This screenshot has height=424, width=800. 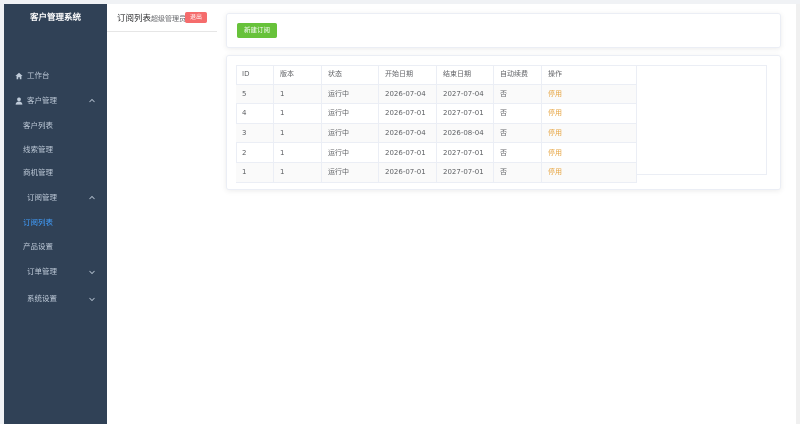 I want to click on subscription-table: ID 版本 状态 开始日期 结束日期 自动续费 操作 5 1 运行中 2026-, so click(x=436, y=124).